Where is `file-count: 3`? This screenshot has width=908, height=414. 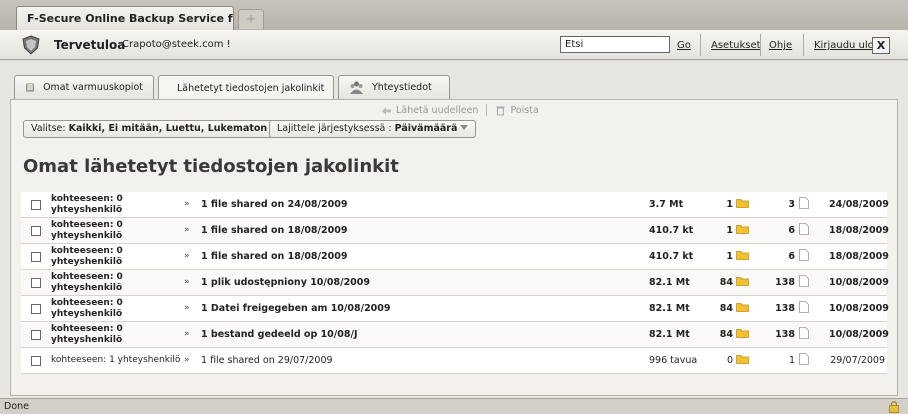
file-count: 3 is located at coordinates (786, 203).